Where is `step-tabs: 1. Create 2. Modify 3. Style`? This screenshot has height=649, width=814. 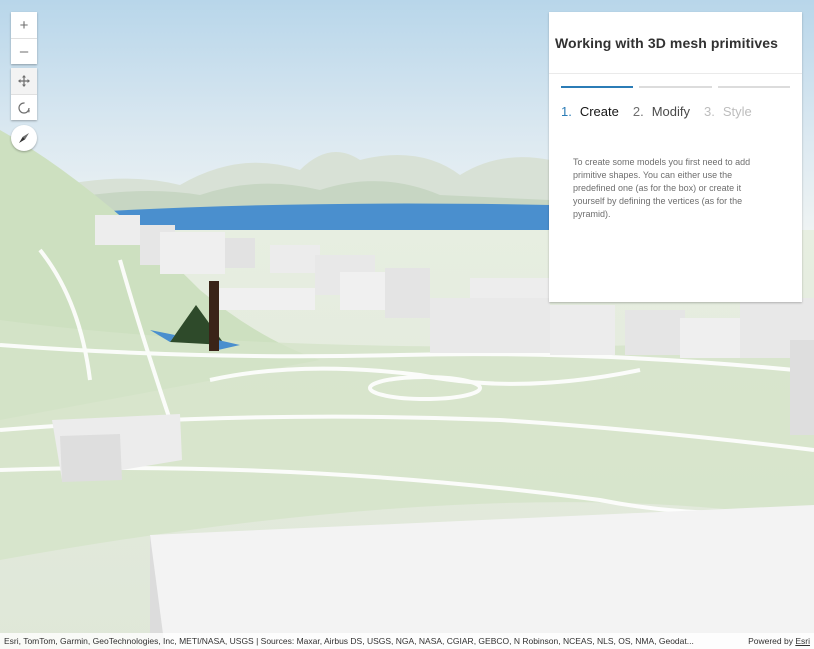 step-tabs: 1. Create 2. Modify 3. Style is located at coordinates (675, 111).